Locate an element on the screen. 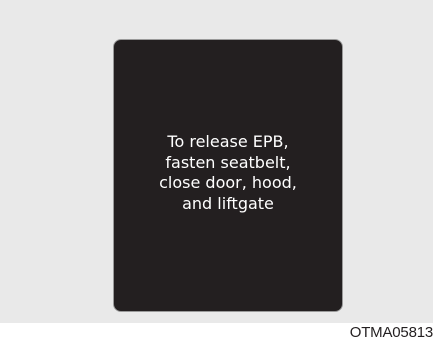 The image size is (433, 342). figure-code: OTMA05813 is located at coordinates (391, 332).